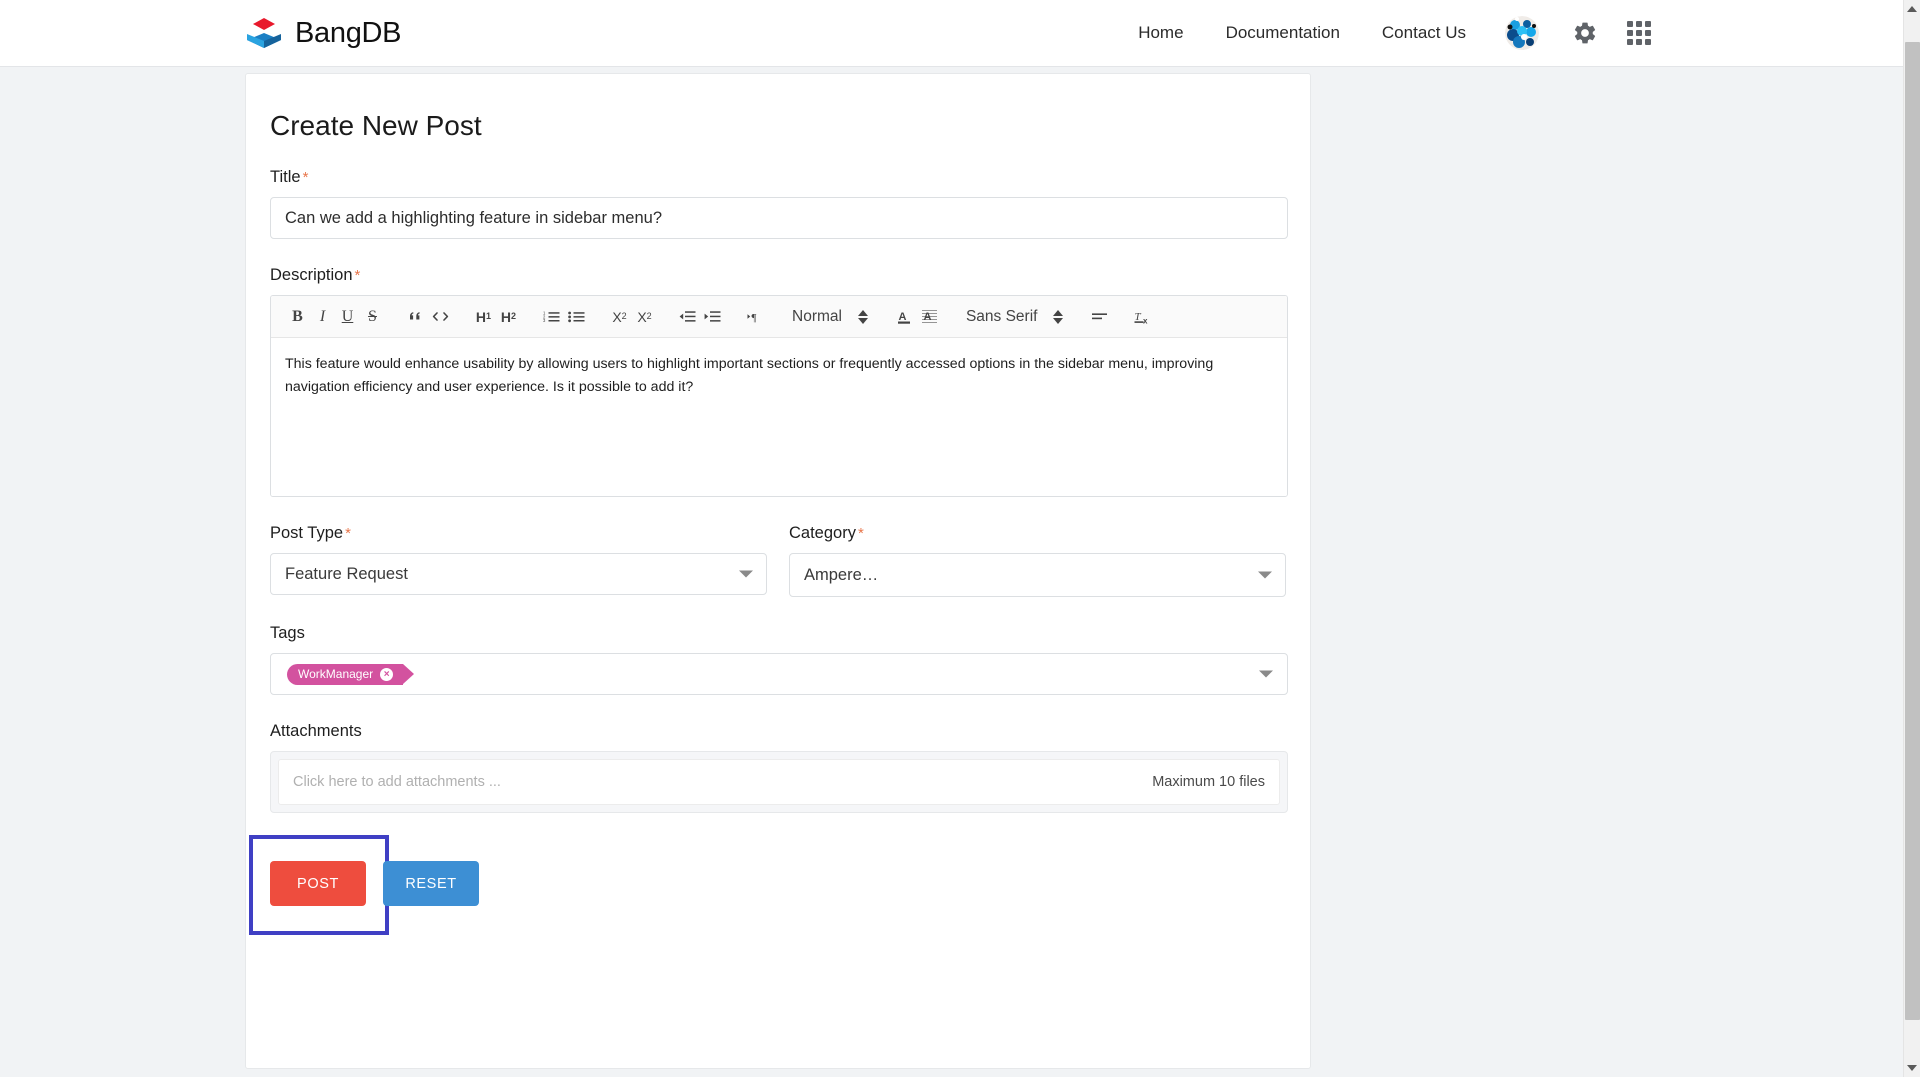  What do you see at coordinates (311, 275) in the screenshot?
I see `description-label-text: Description` at bounding box center [311, 275].